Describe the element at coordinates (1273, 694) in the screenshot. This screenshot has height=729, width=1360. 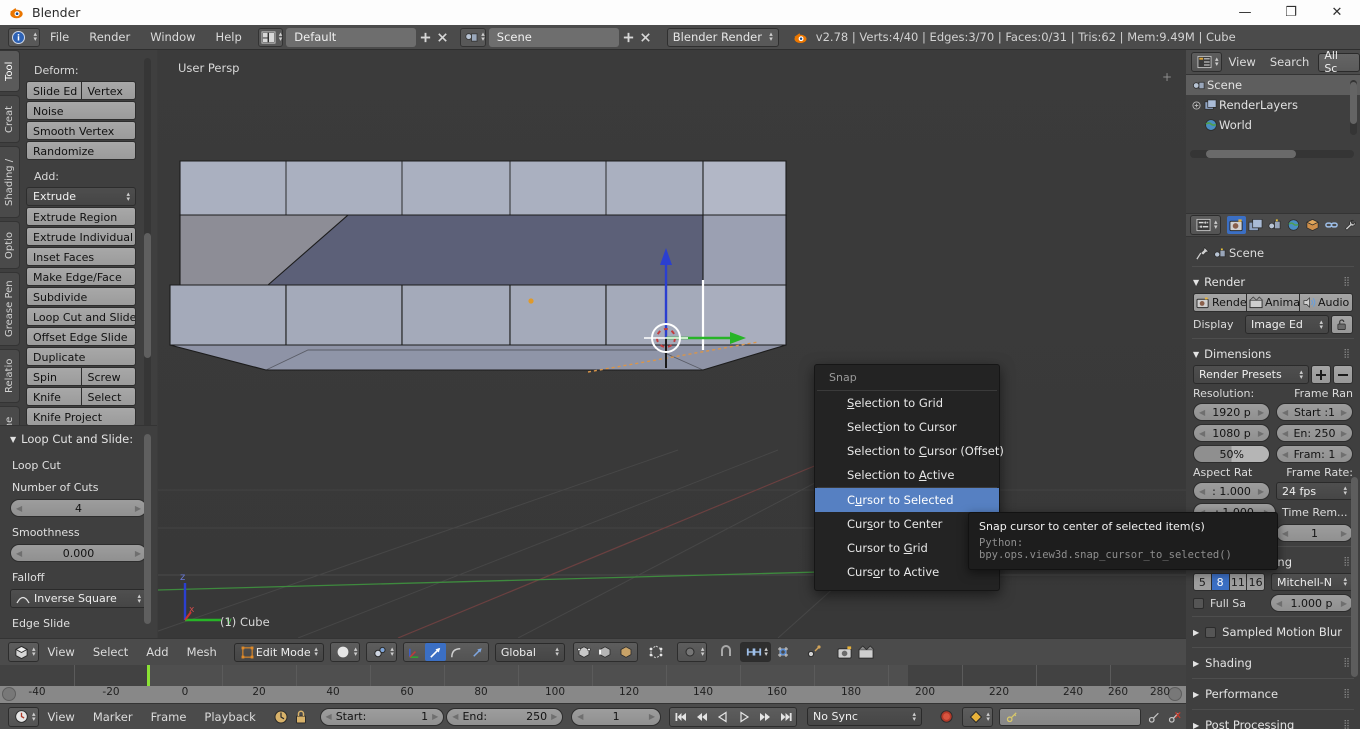
I see `performance-panel-header: ▶ Performance ⣿` at that location.